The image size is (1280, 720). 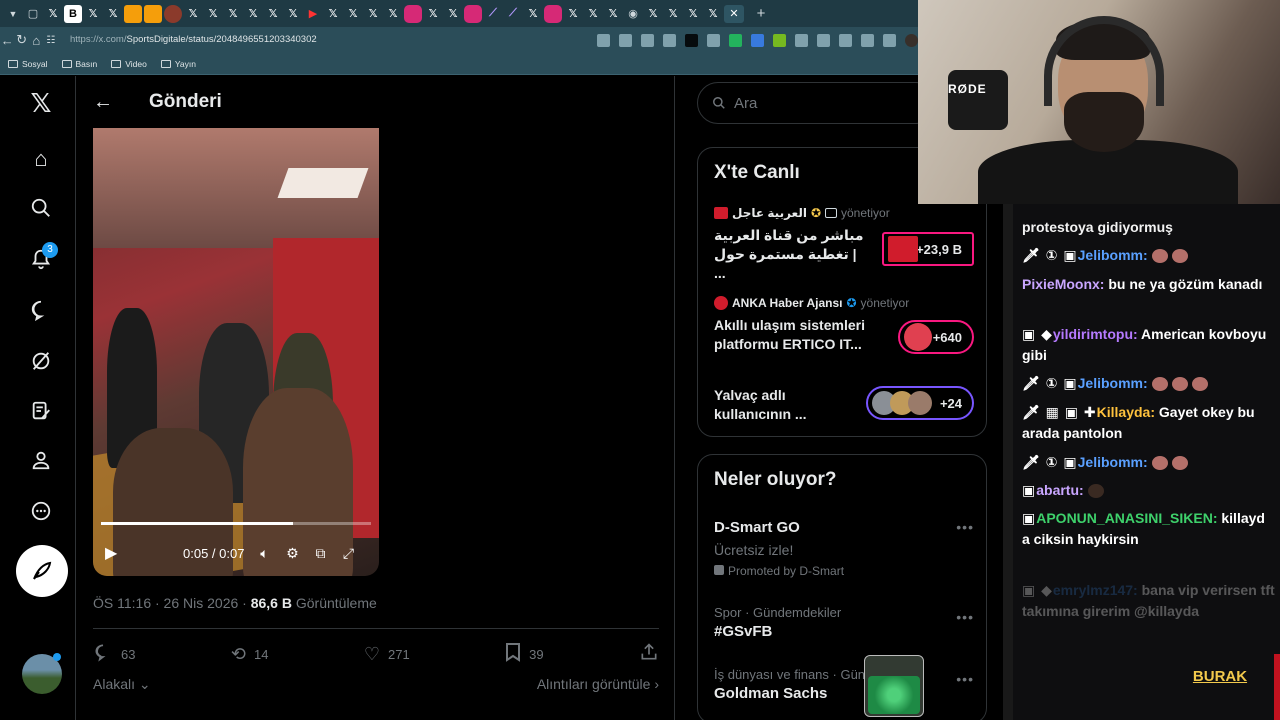 What do you see at coordinates (36, 40) in the screenshot?
I see `home-nav-icon: ⌂` at bounding box center [36, 40].